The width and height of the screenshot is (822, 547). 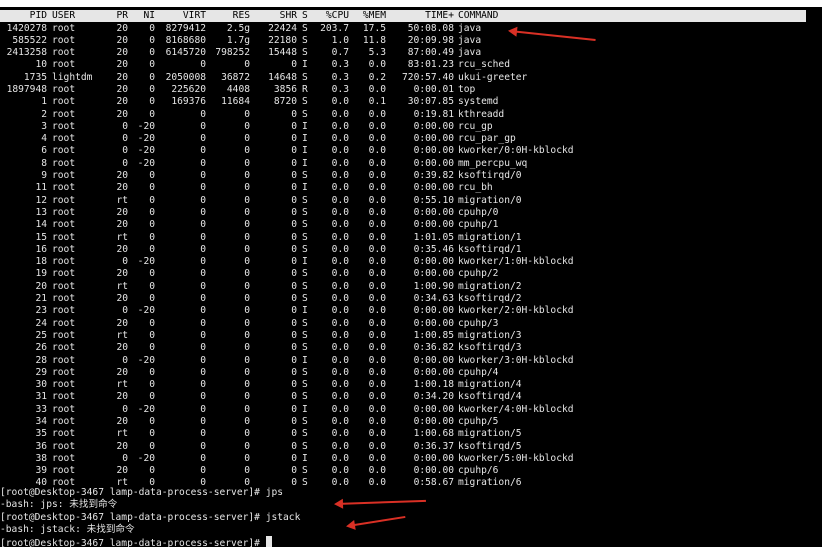 What do you see at coordinates (516, 360) in the screenshot?
I see `command-cell: kworker/3:0H-kblockd` at bounding box center [516, 360].